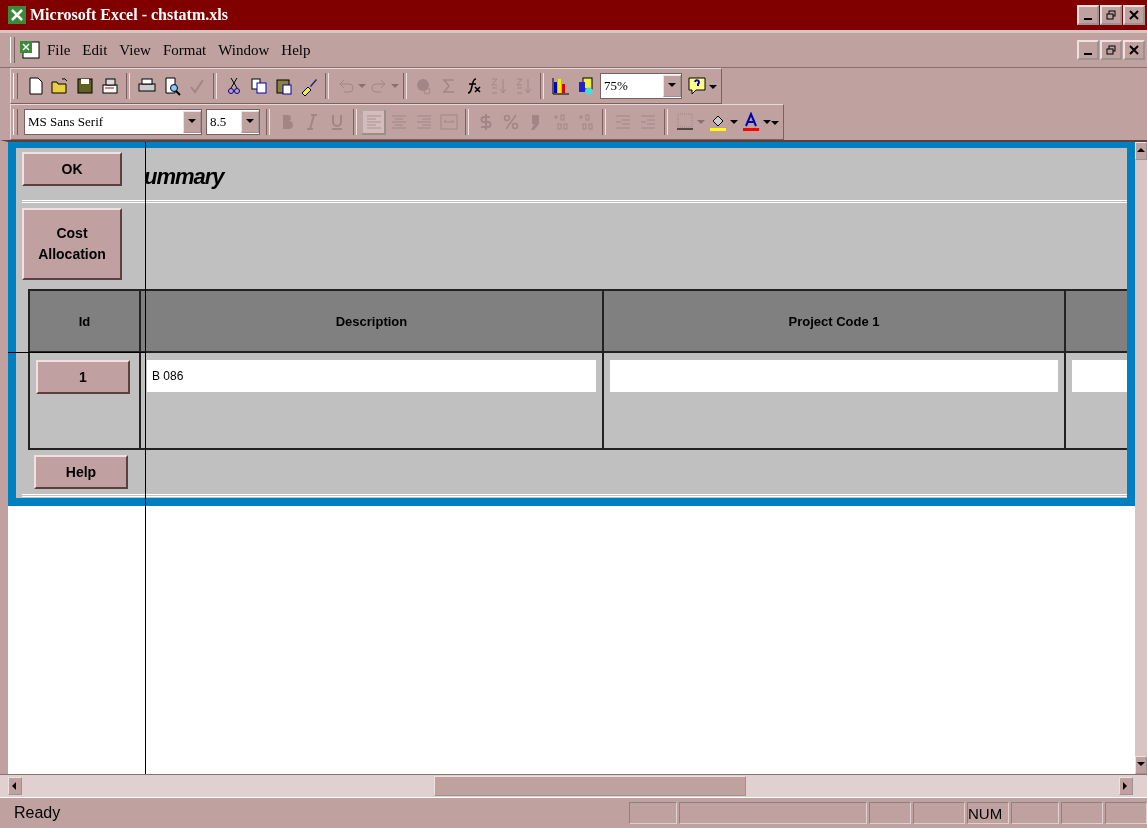 The width and height of the screenshot is (1147, 828). Describe the element at coordinates (370, 322) in the screenshot. I see `column-header: Description` at that location.